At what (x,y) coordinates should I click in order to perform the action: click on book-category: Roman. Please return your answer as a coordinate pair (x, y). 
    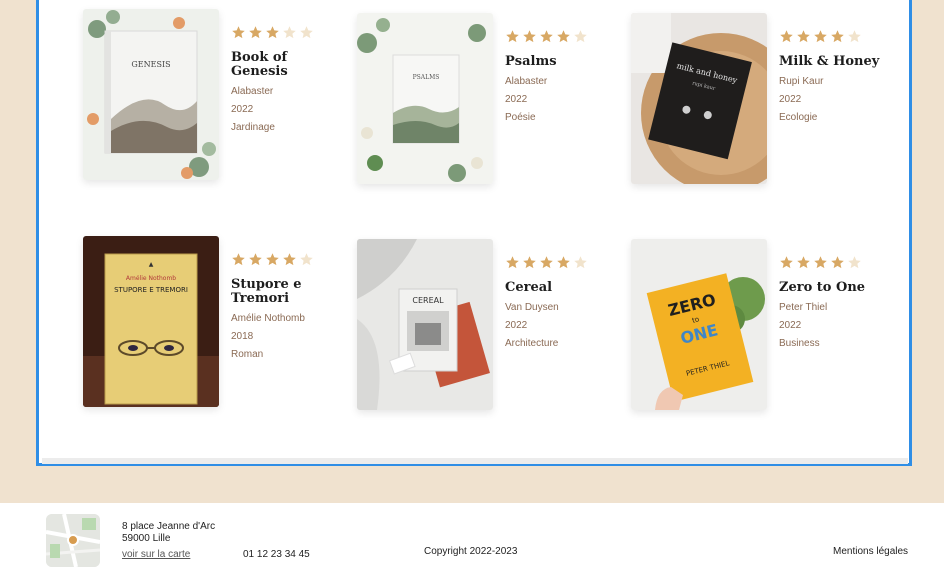
    Looking at the image, I should click on (247, 354).